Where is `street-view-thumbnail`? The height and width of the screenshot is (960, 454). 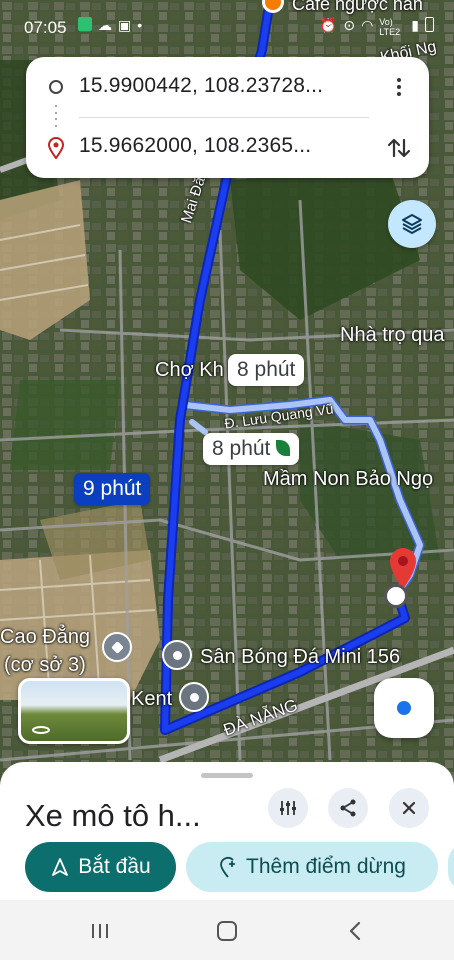
street-view-thumbnail is located at coordinates (74, 711).